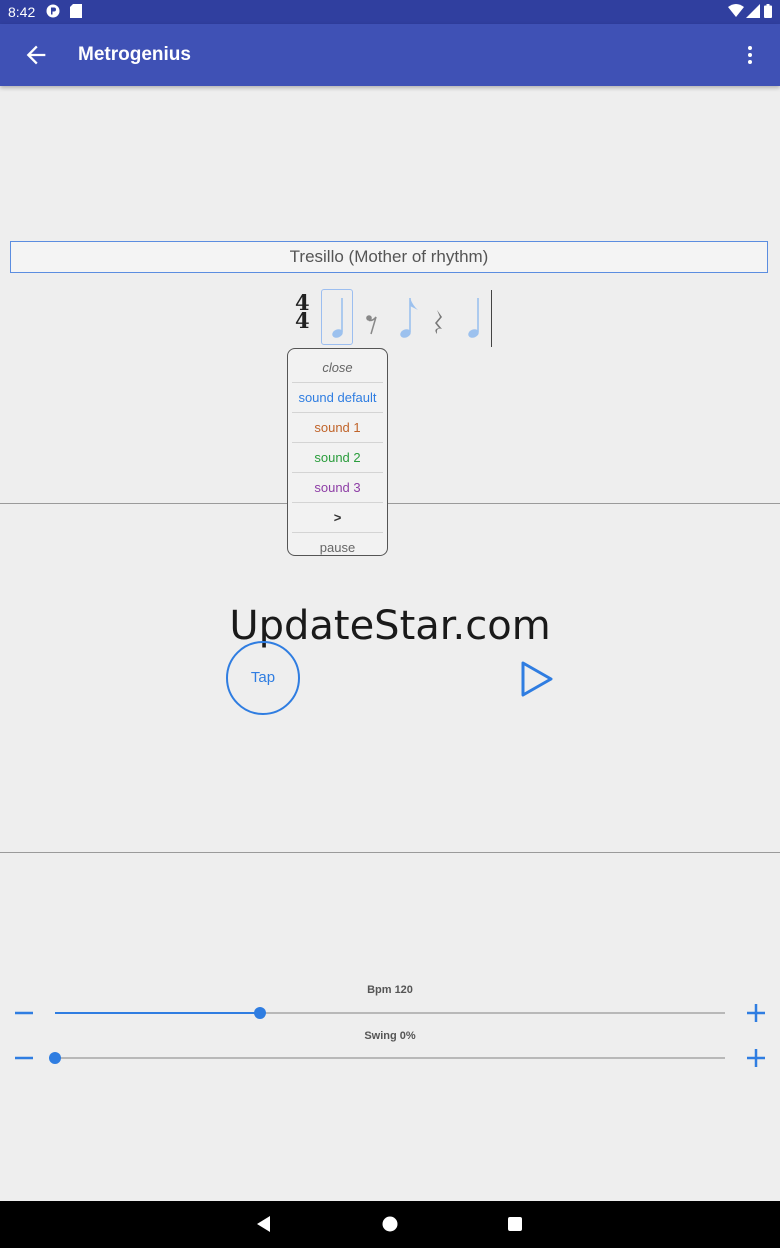 This screenshot has width=780, height=1248. Describe the element at coordinates (337, 488) in the screenshot. I see `menu-item-sound-3: sound 3` at that location.